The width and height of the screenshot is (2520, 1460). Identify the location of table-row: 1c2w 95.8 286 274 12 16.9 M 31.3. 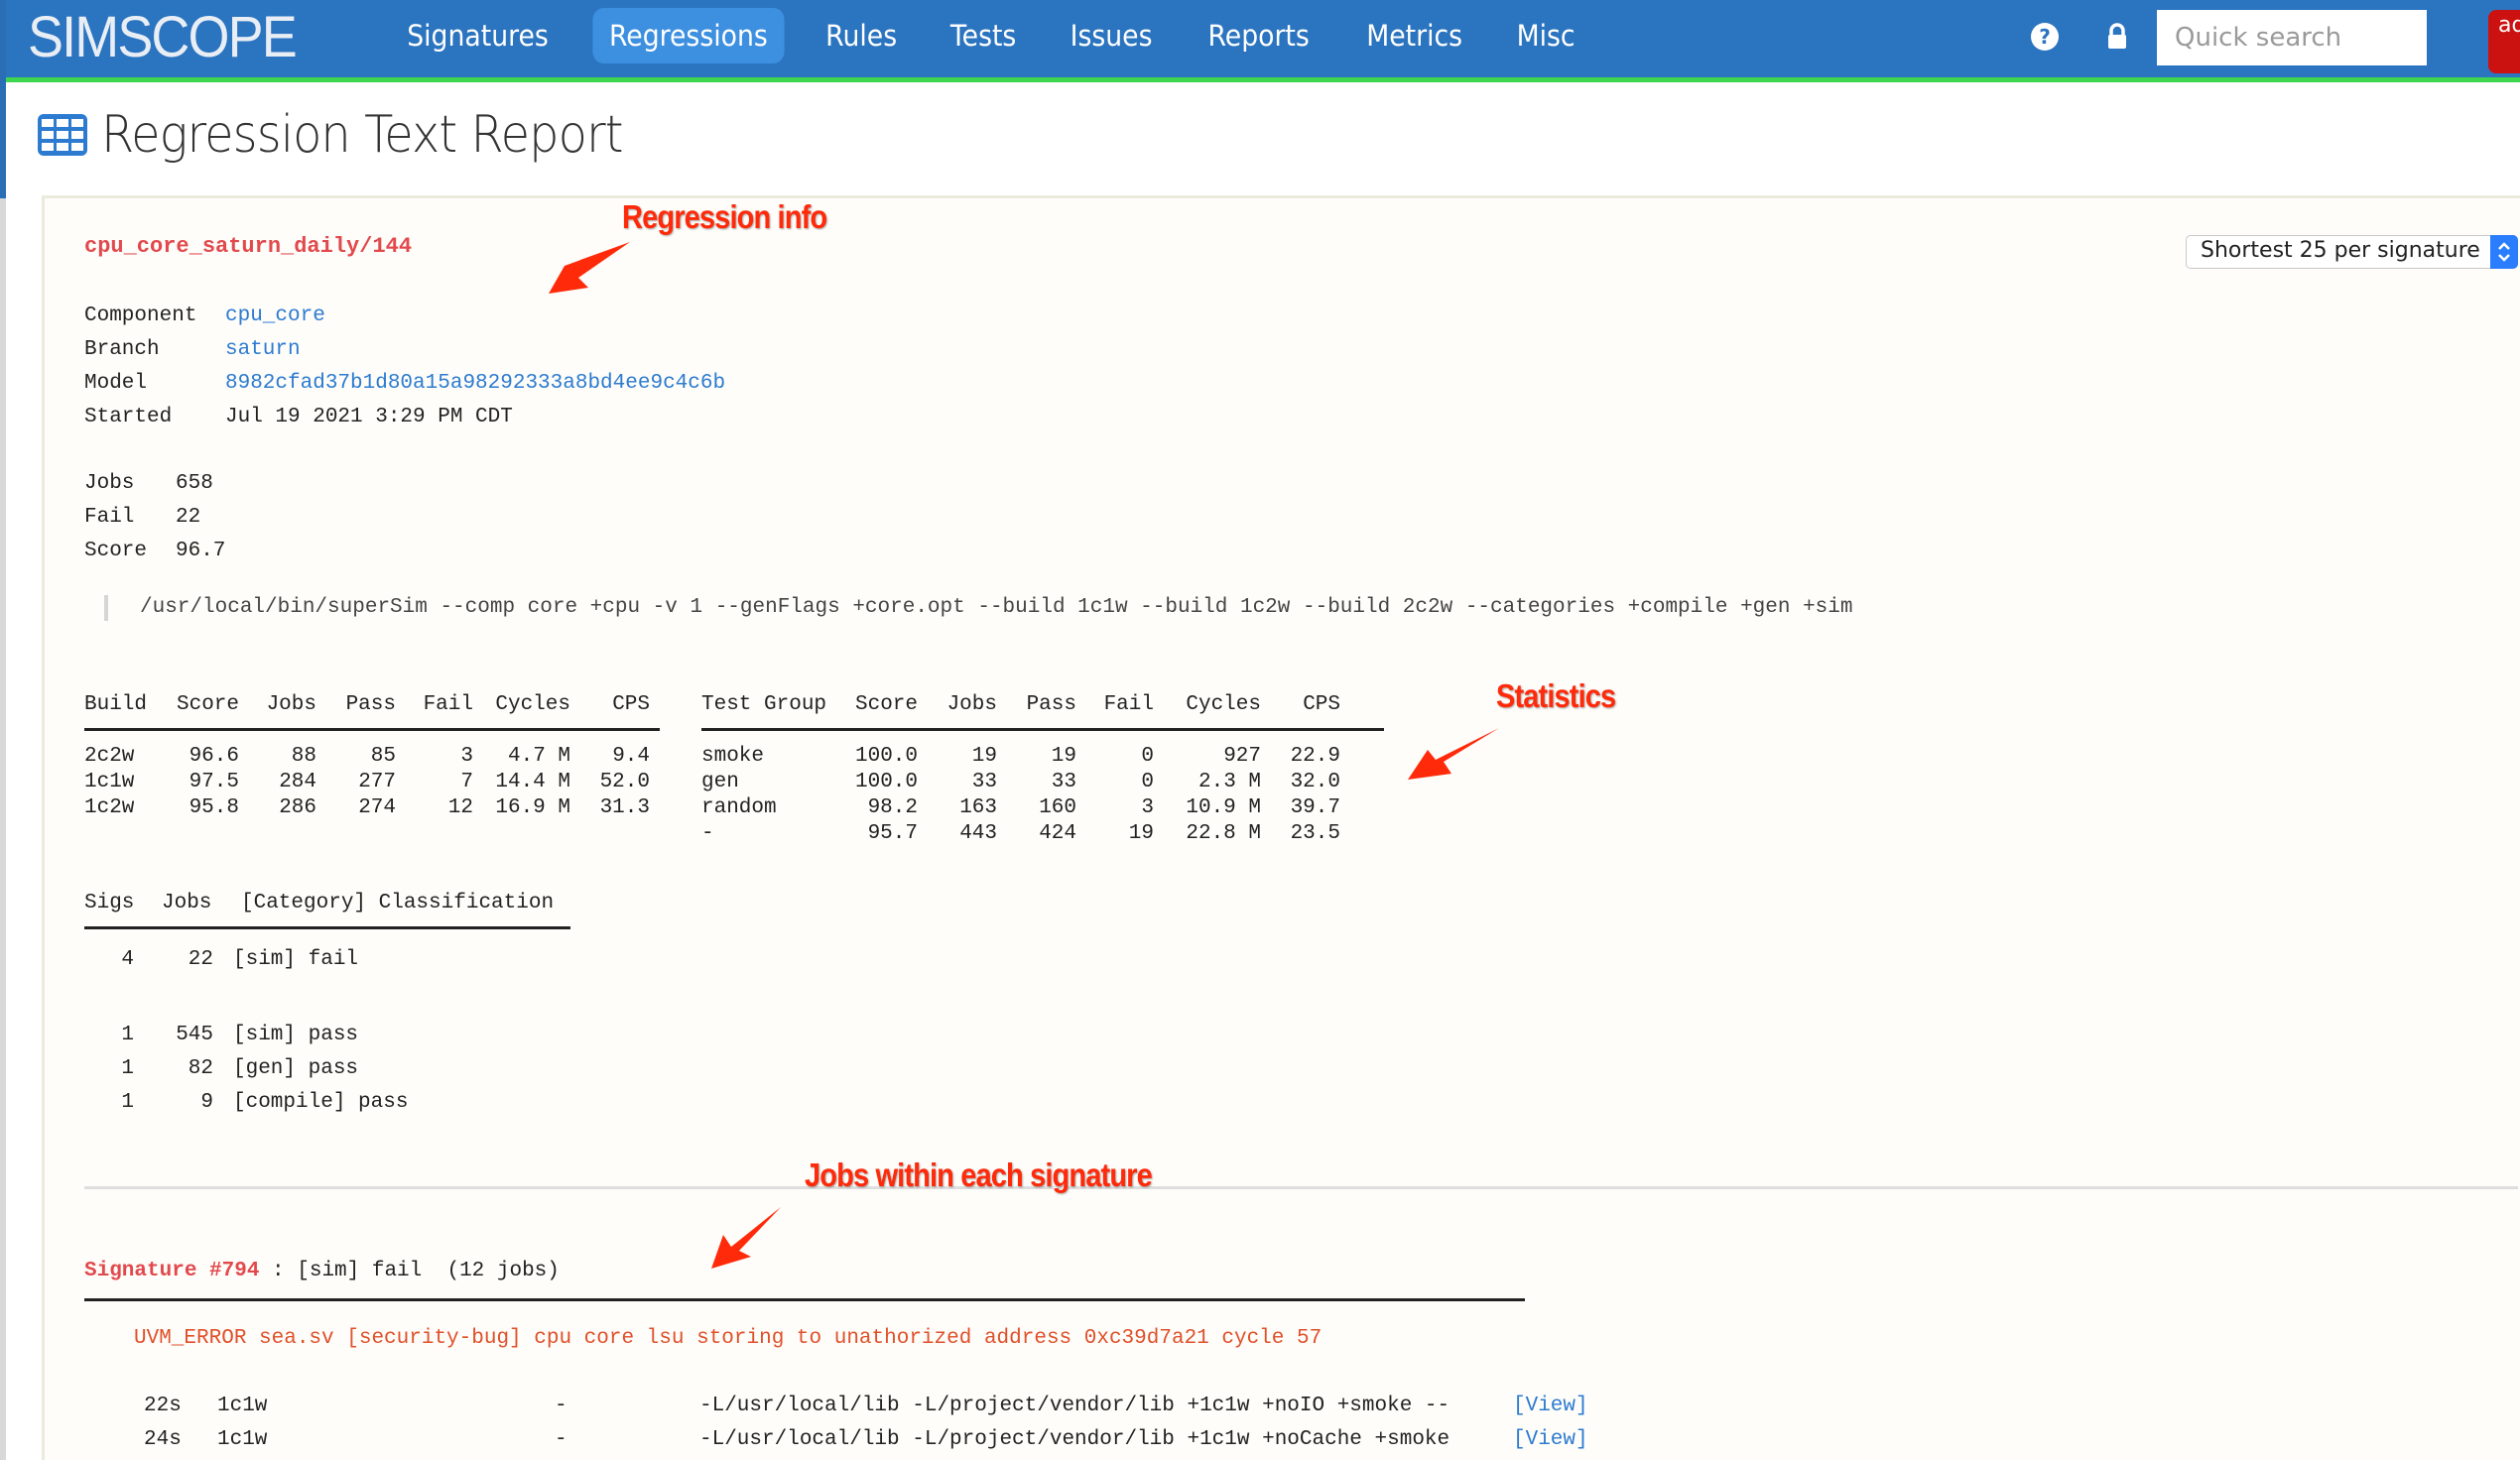
(372, 808).